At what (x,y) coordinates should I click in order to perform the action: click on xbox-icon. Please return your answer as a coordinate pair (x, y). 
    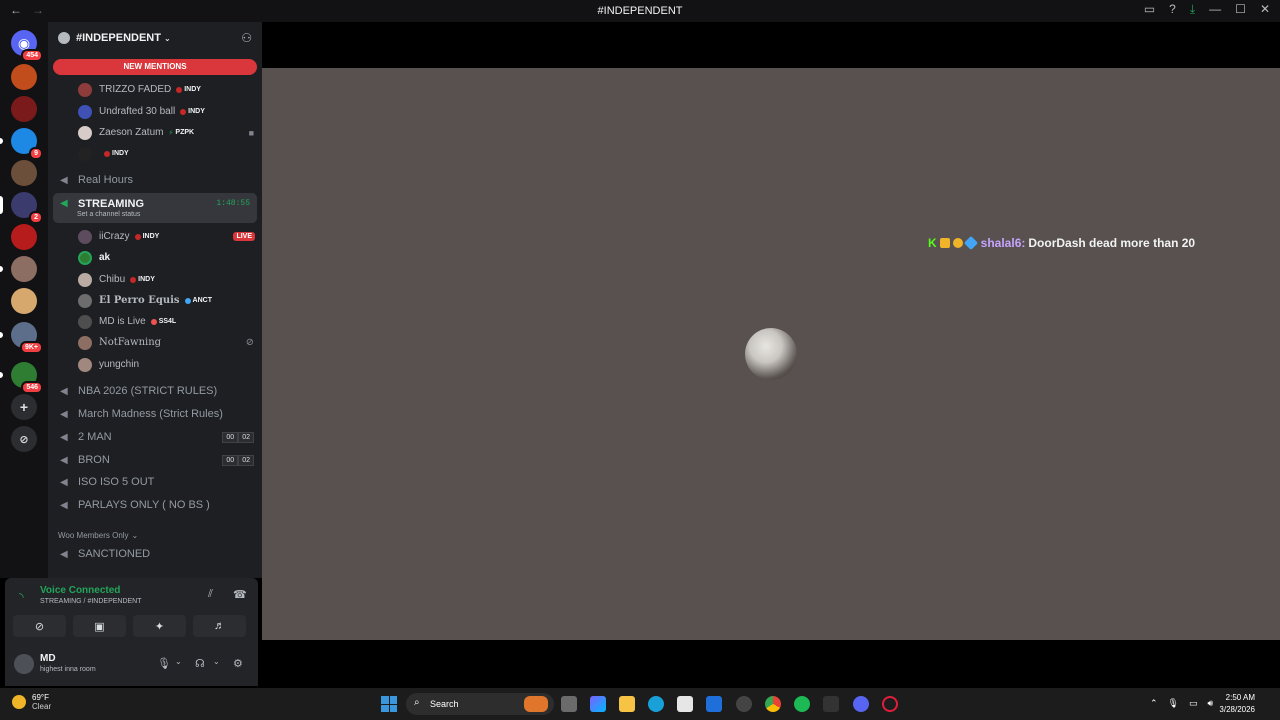
    Looking at the image, I should click on (831, 704).